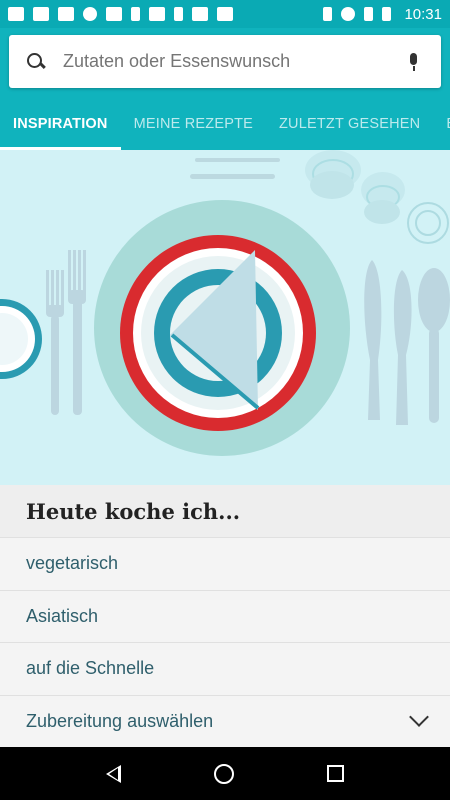 The height and width of the screenshot is (800, 450). I want to click on tab-zuletzt-gesehen: ZULETZT GESEHEN, so click(349, 124).